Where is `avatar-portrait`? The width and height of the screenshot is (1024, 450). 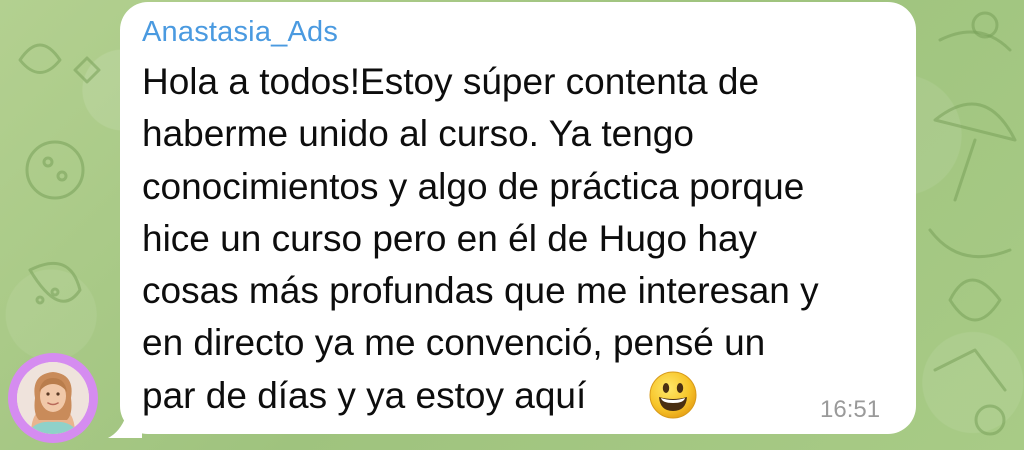
avatar-portrait is located at coordinates (53, 398).